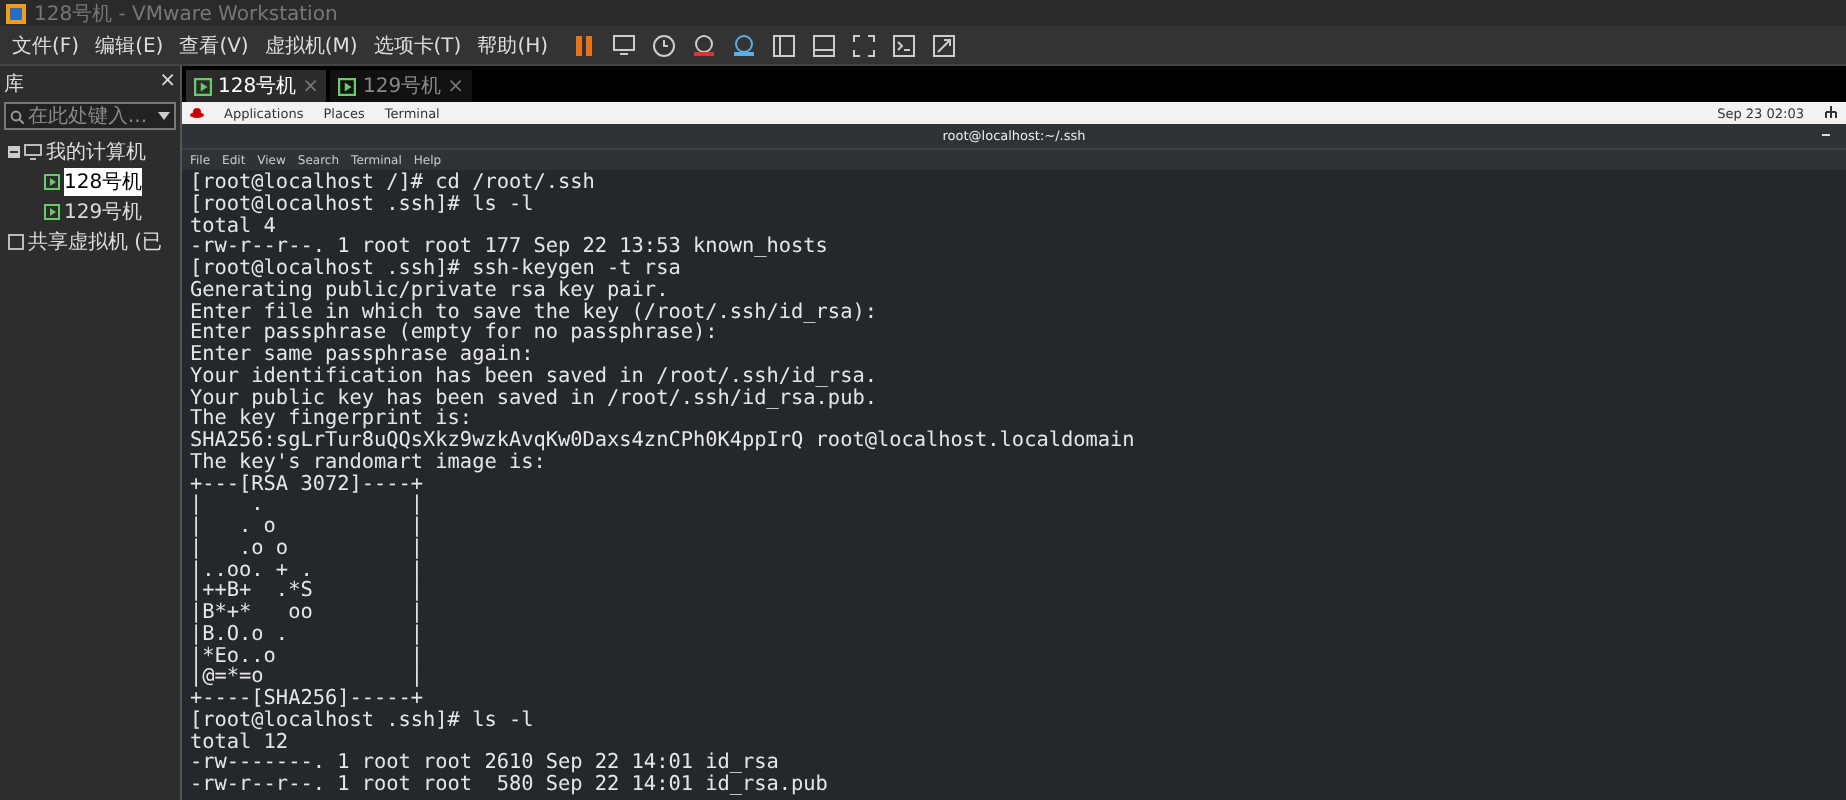  What do you see at coordinates (16, 13) in the screenshot?
I see `app-logo-icon` at bounding box center [16, 13].